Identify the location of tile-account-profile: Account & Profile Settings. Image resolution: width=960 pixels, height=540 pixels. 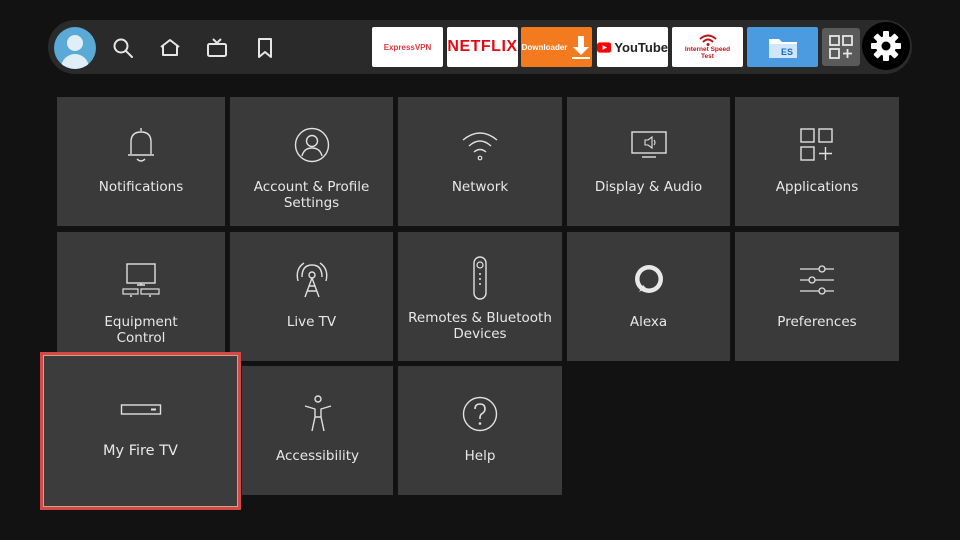
(311, 161).